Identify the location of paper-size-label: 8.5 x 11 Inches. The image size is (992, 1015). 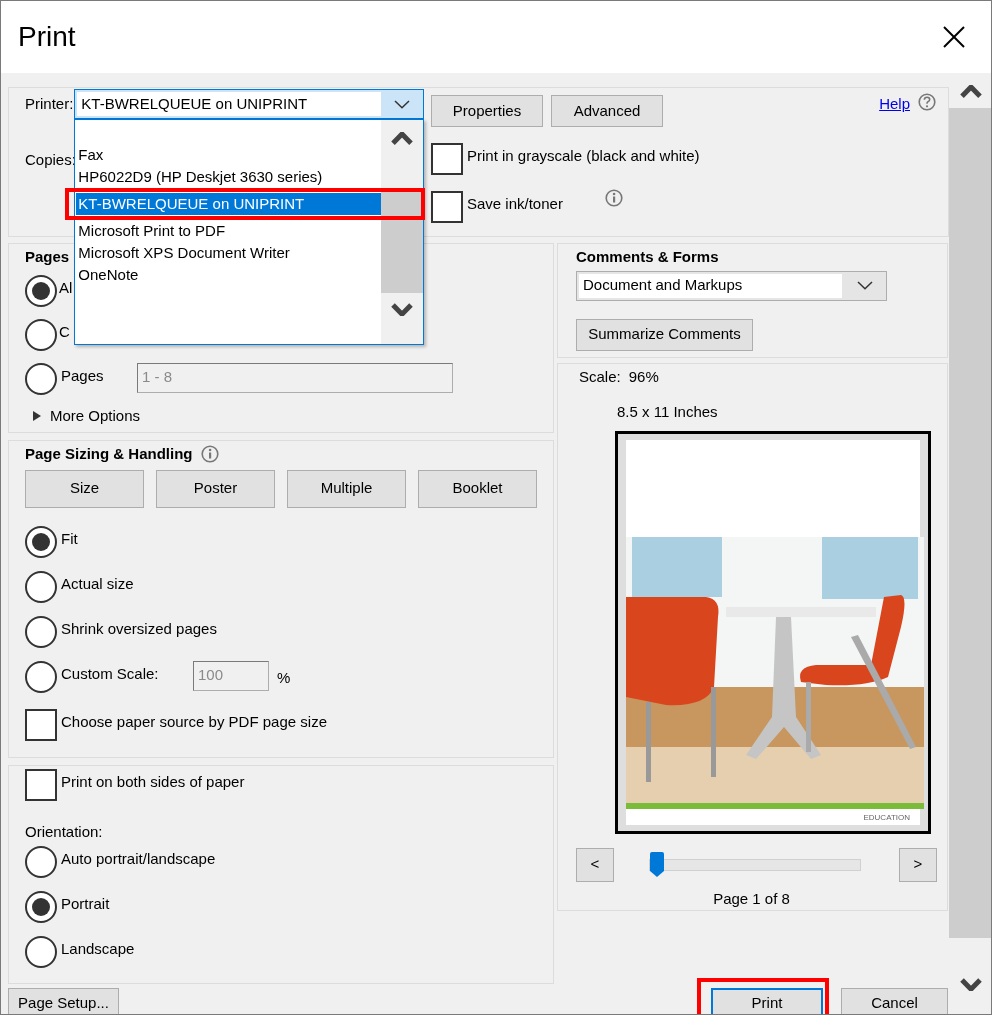
(668, 411).